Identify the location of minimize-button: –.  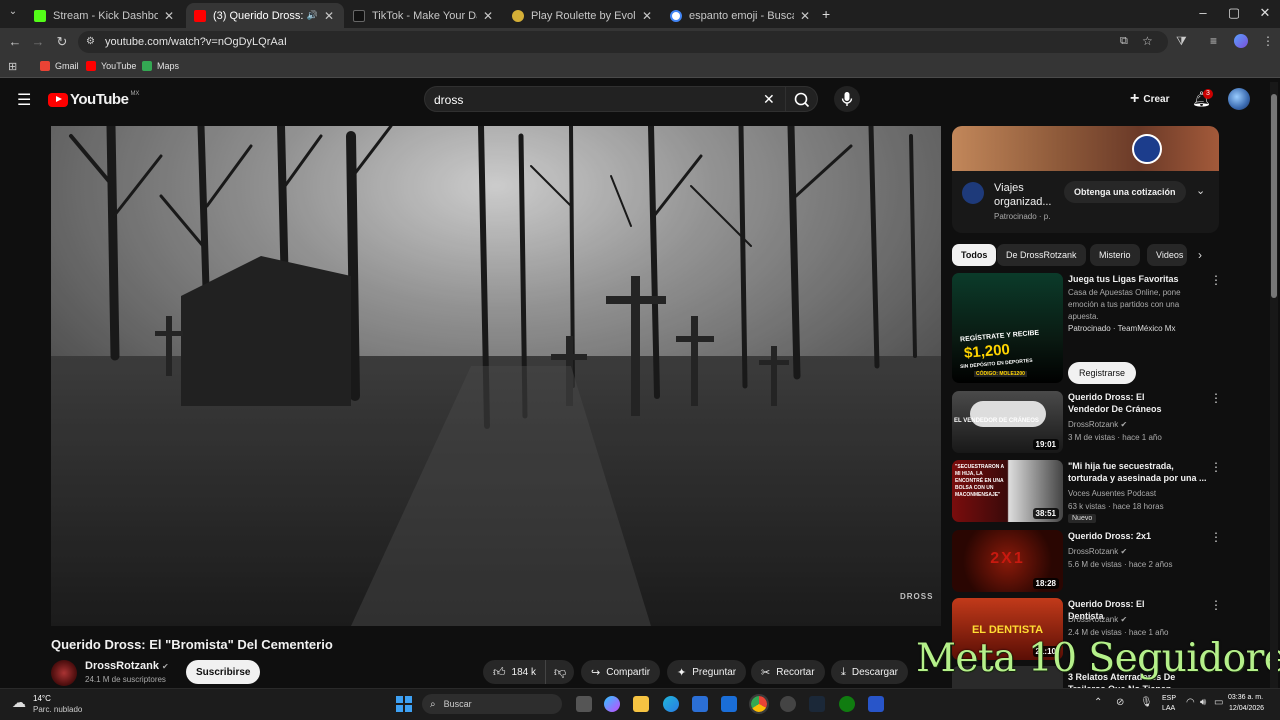
(1203, 12).